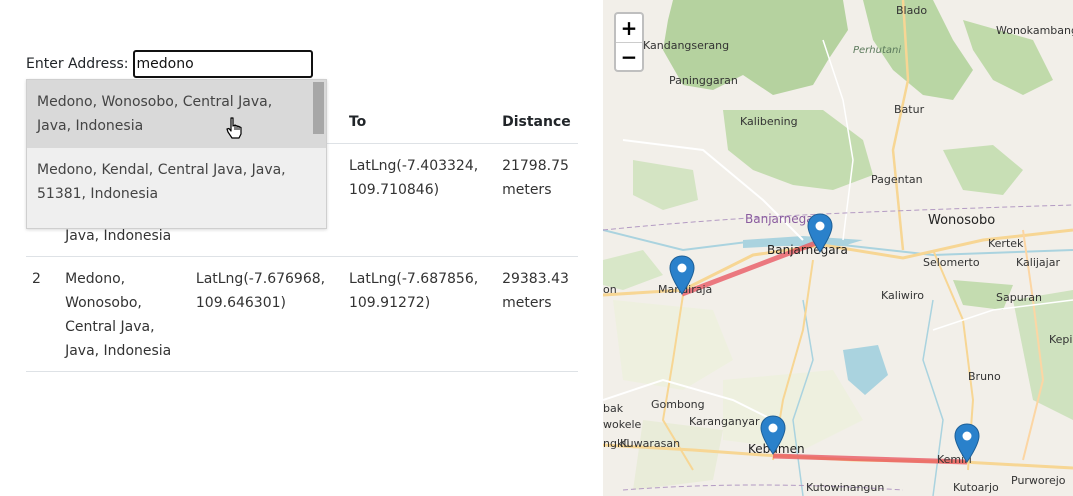 The height and width of the screenshot is (496, 1073). I want to click on row-distance: 21798.75 meters, so click(537, 200).